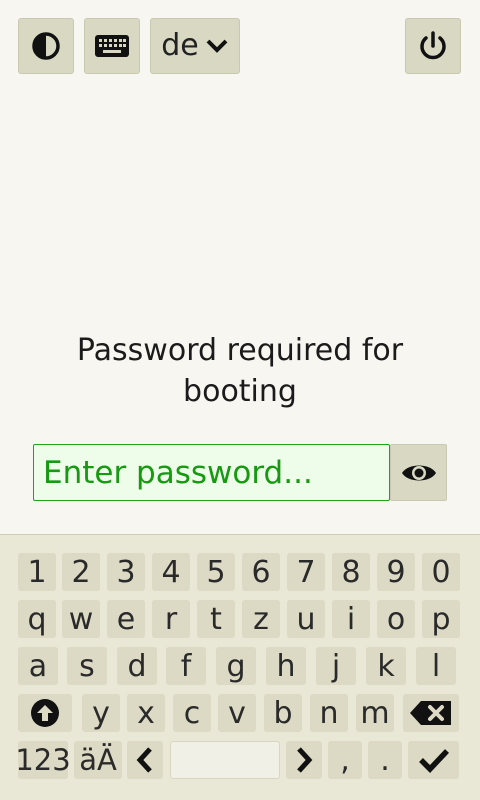 The width and height of the screenshot is (480, 800). What do you see at coordinates (137, 666) in the screenshot?
I see `key-d: d` at bounding box center [137, 666].